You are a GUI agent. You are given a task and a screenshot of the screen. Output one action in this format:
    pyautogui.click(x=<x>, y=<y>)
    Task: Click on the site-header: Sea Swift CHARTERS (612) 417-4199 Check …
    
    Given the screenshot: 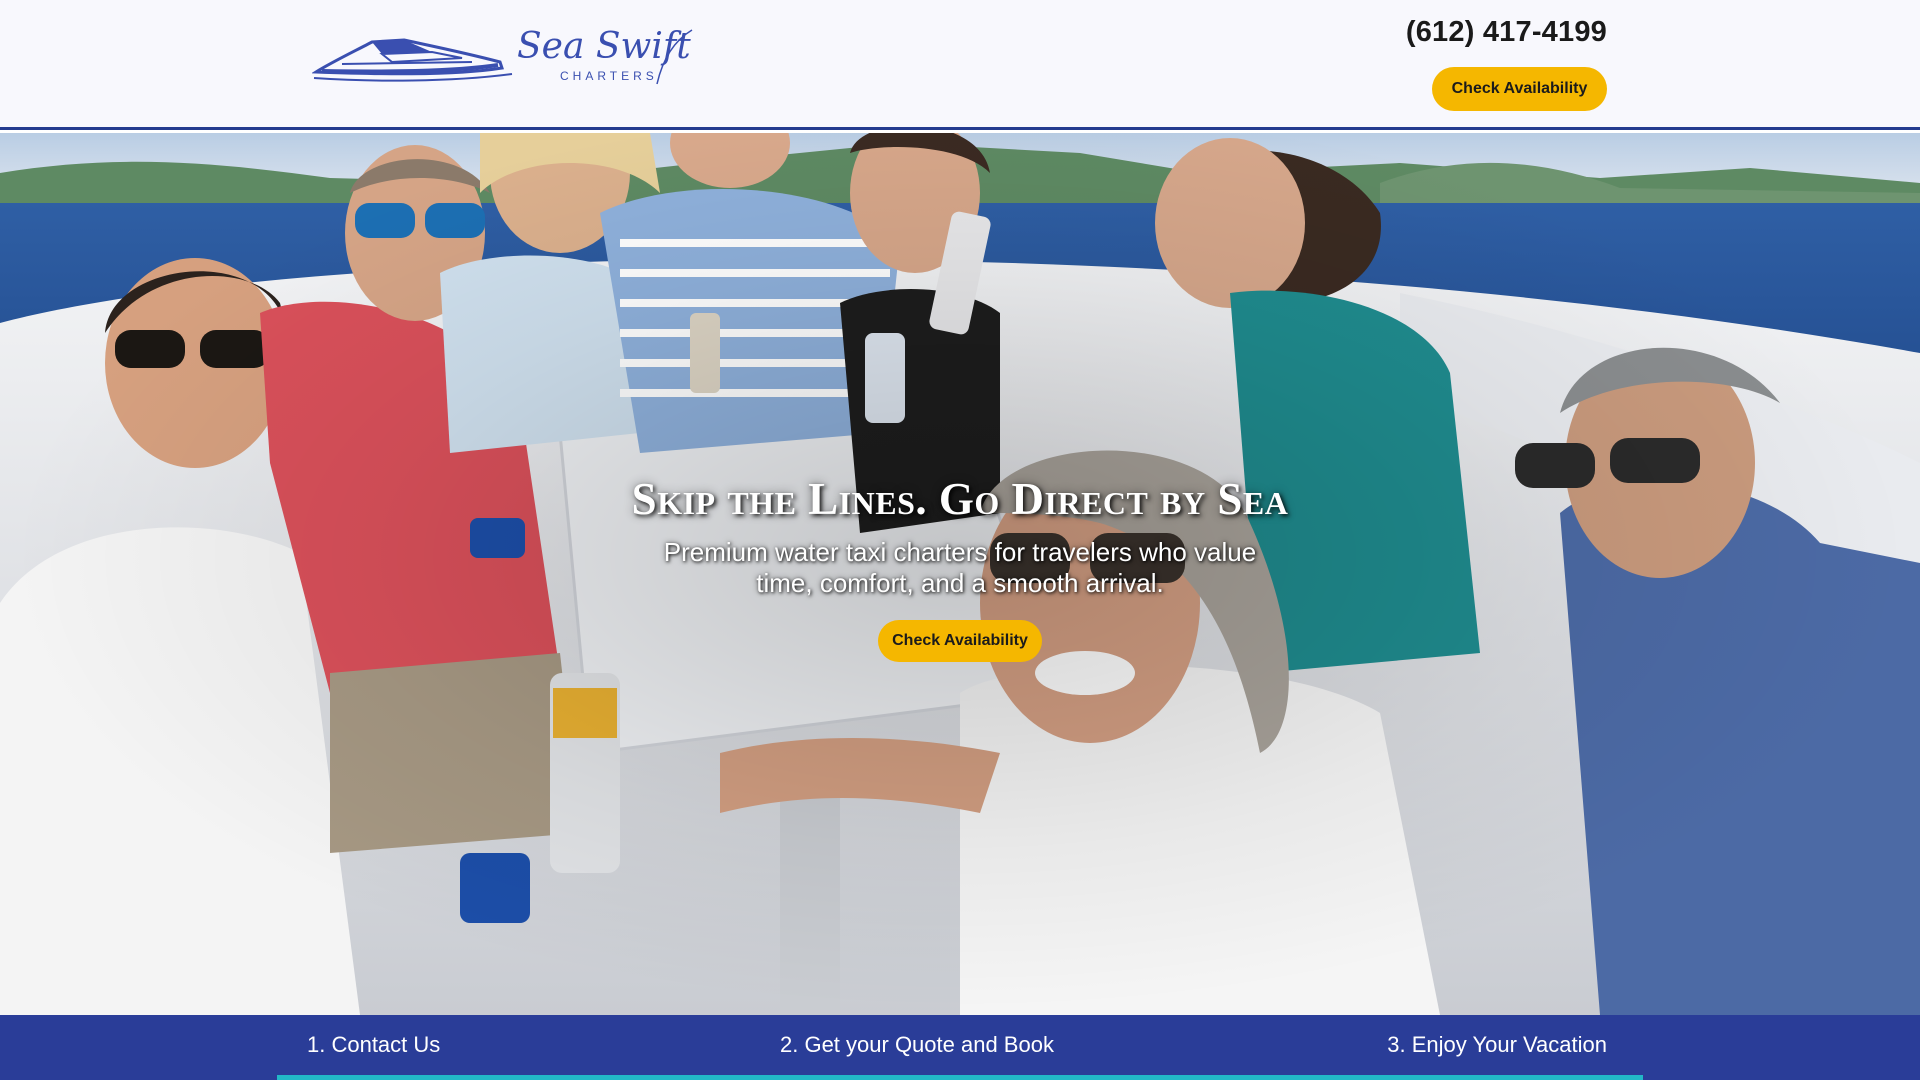 What is the action you would take?
    pyautogui.click(x=960, y=65)
    